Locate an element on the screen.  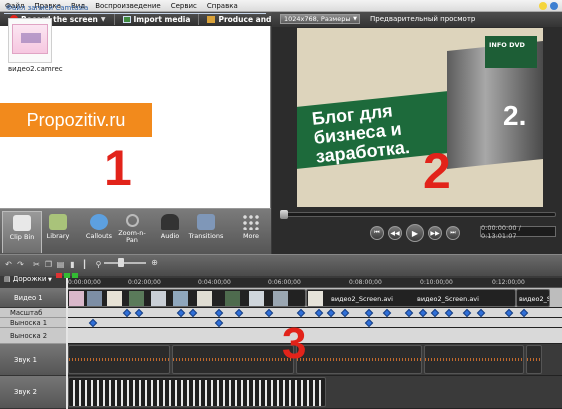
preview-title: Предварительный просмотр is located at coordinates (423, 19).